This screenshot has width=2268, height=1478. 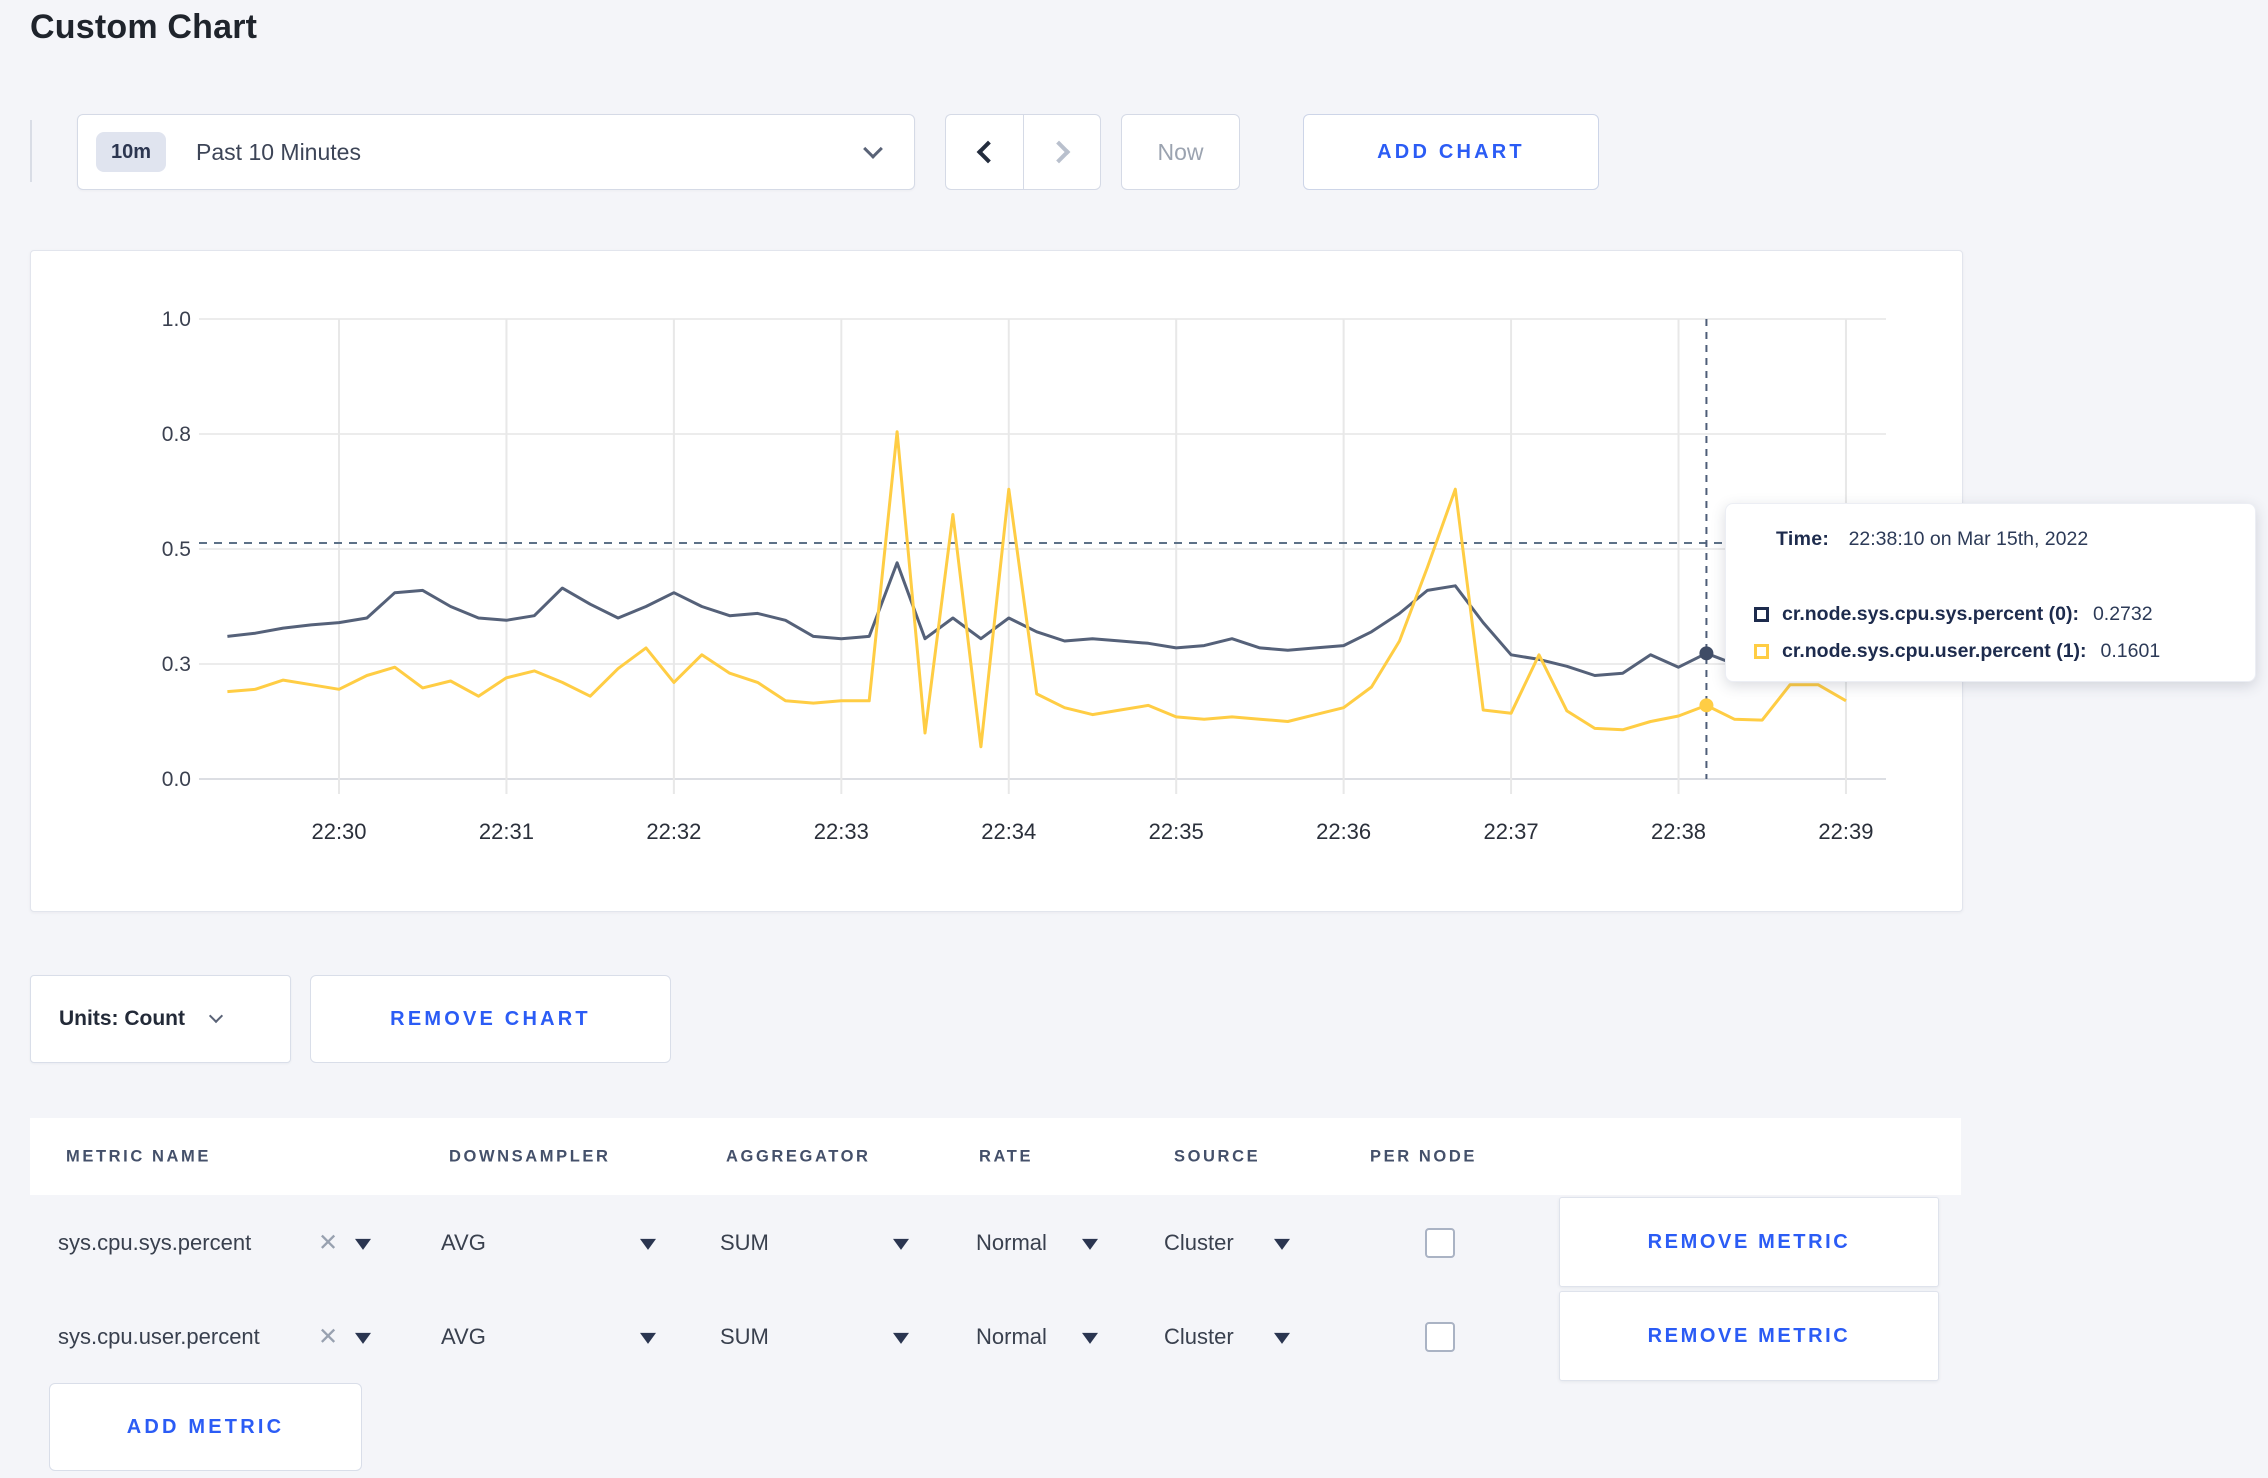 I want to click on tooltip-time-row: Time: 22:38:10 on Mar 15th, 2022, so click(x=1992, y=539).